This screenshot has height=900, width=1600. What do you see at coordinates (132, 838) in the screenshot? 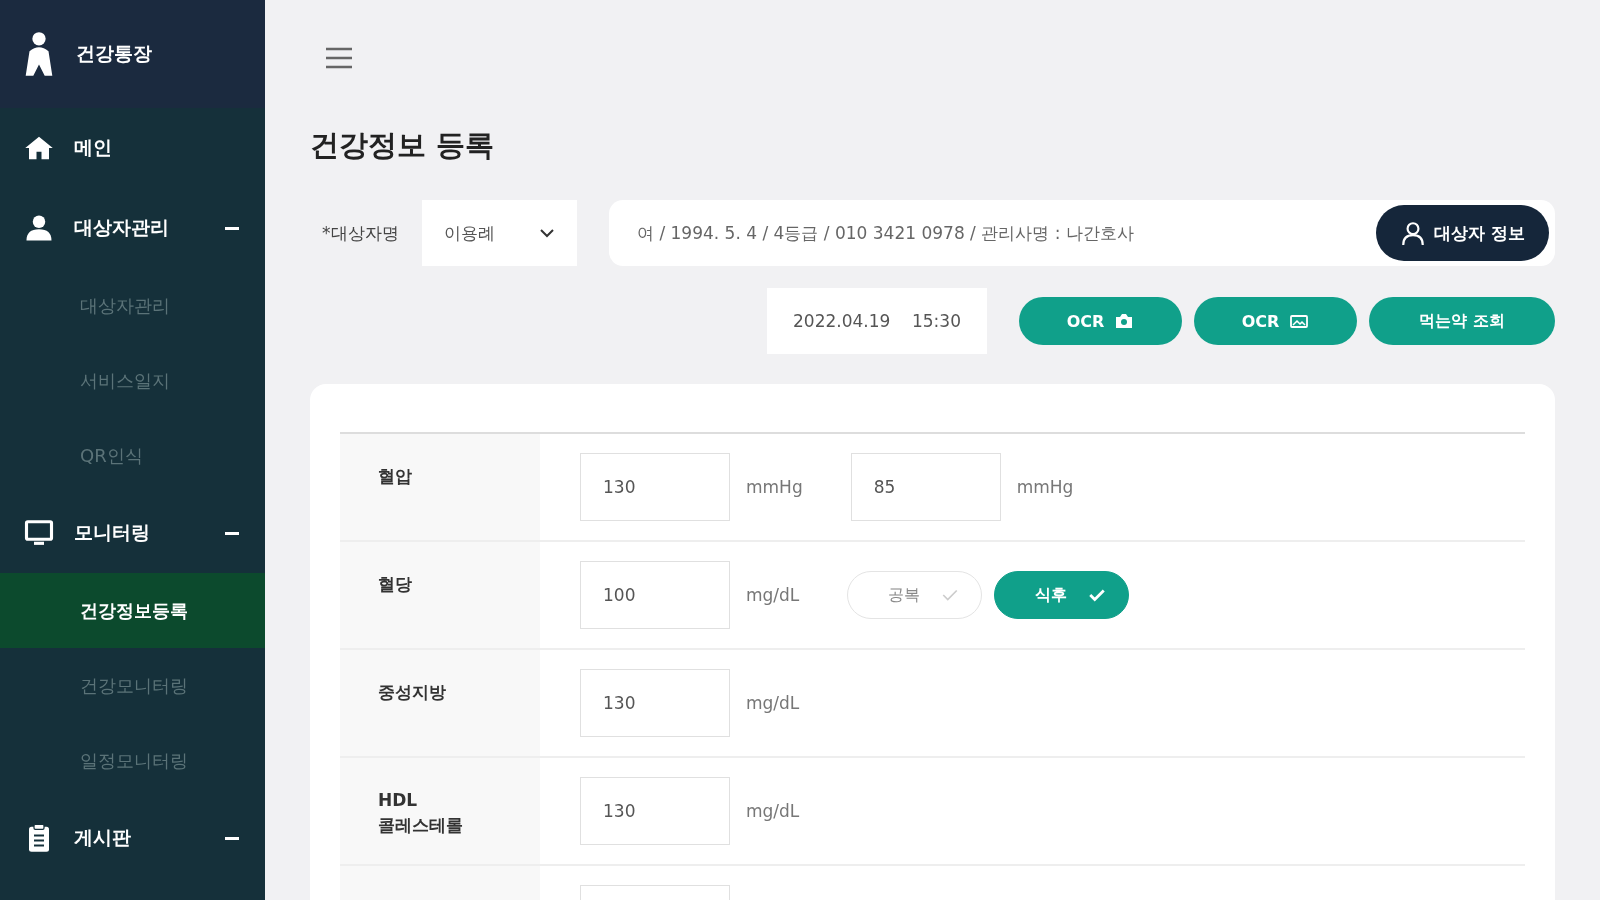
I see `sidebar-item: 게시판` at bounding box center [132, 838].